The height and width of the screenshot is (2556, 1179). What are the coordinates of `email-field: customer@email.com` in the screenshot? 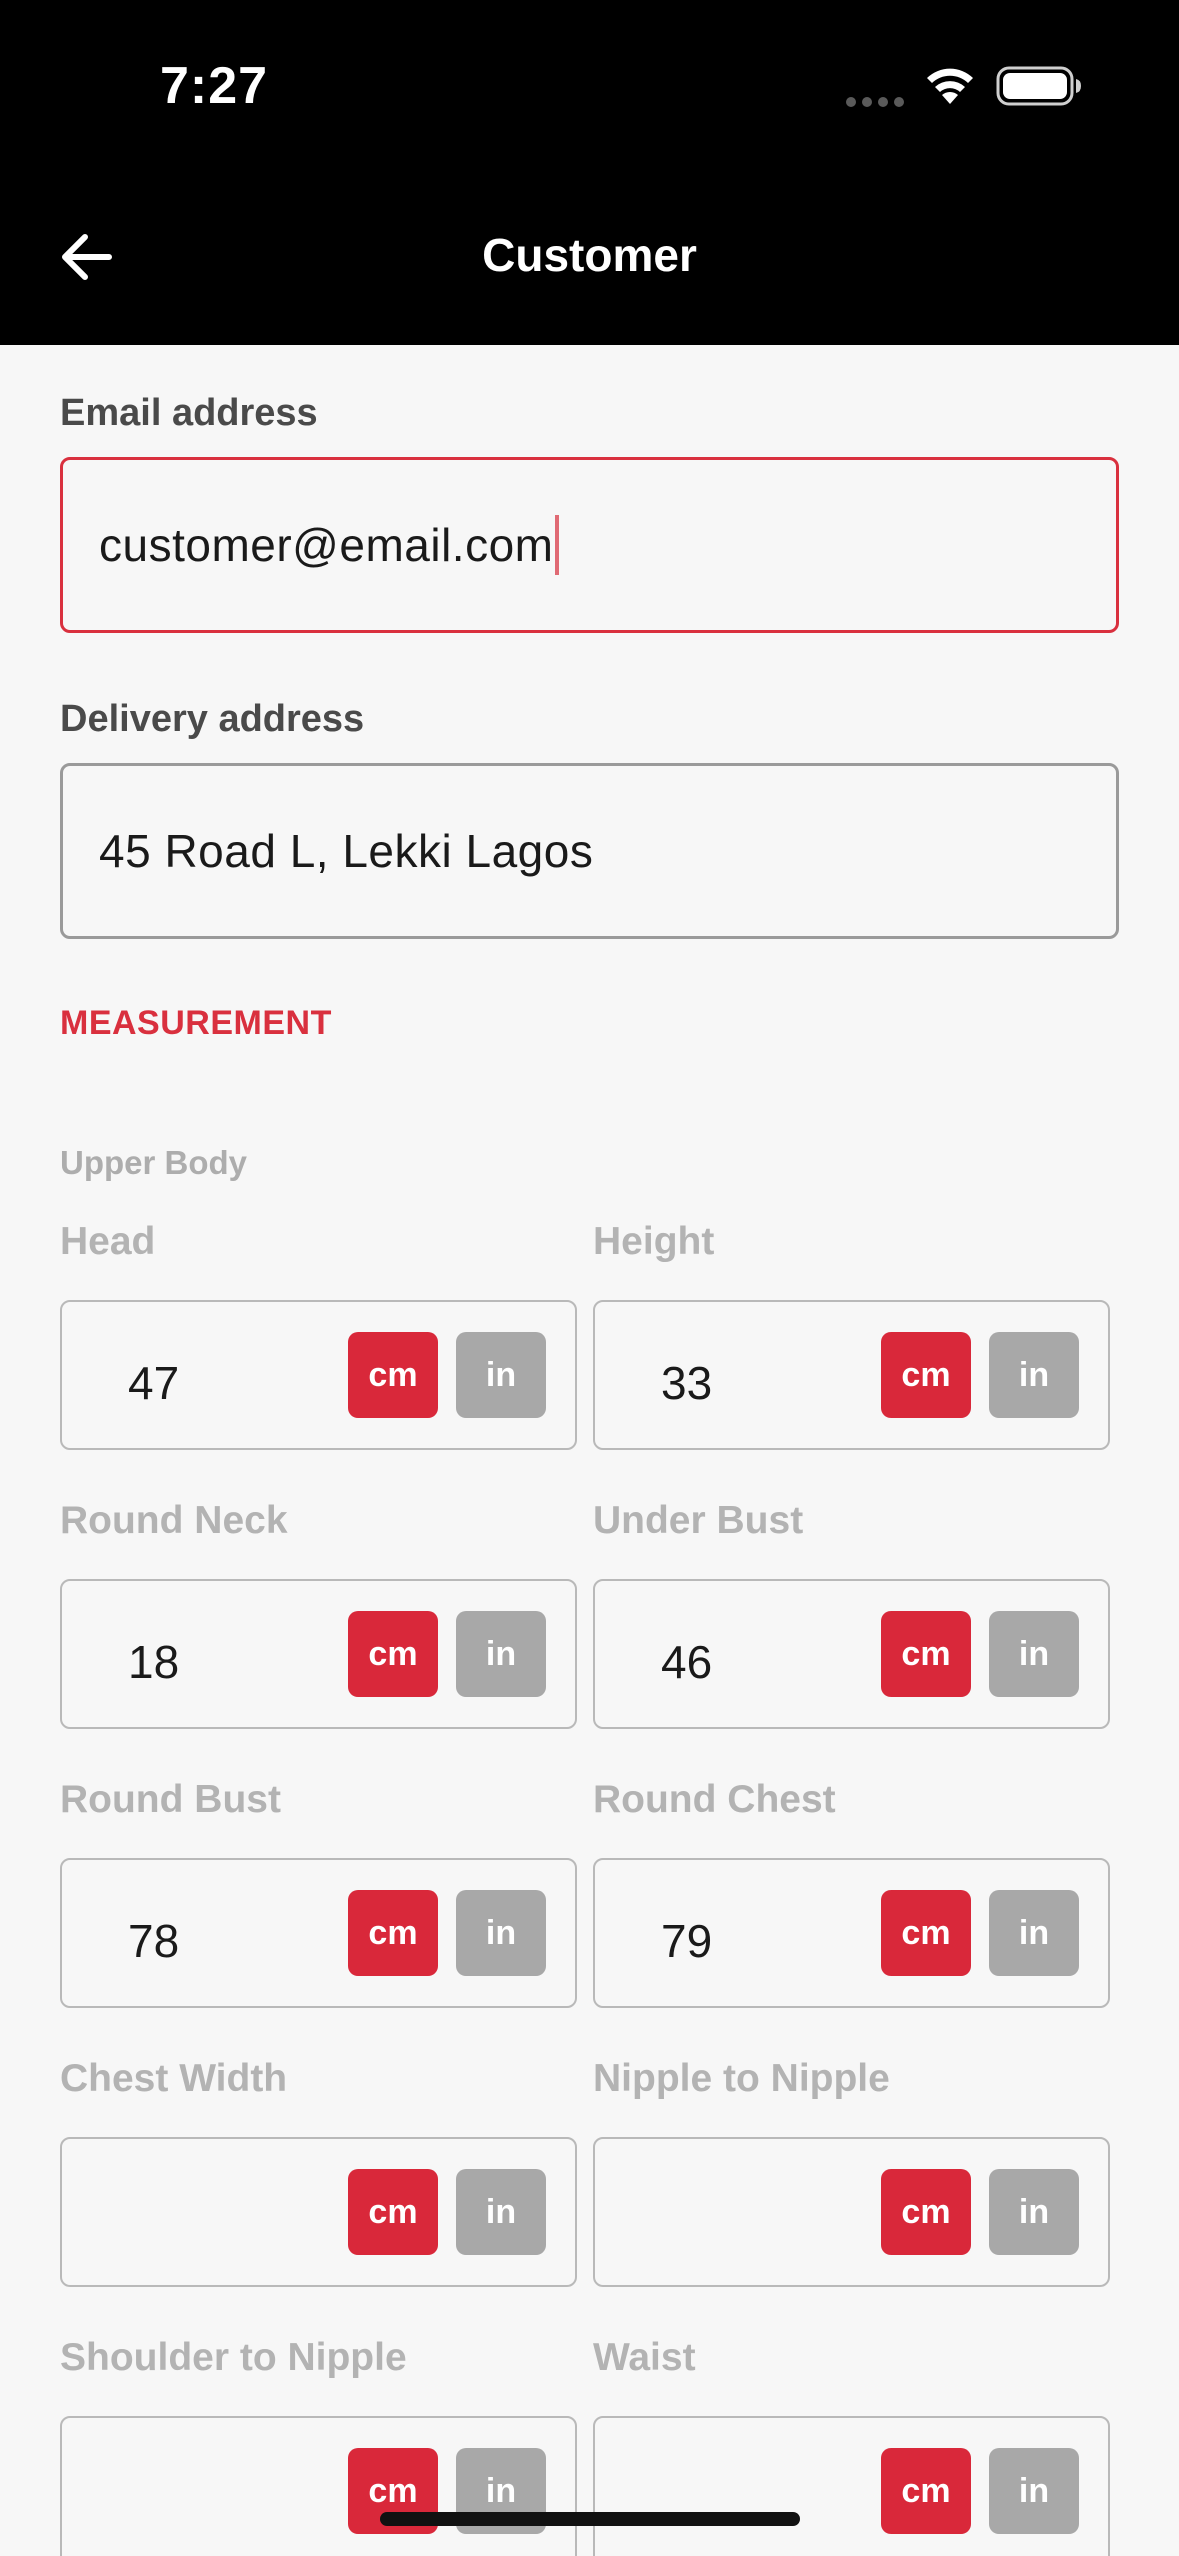 It's located at (589, 545).